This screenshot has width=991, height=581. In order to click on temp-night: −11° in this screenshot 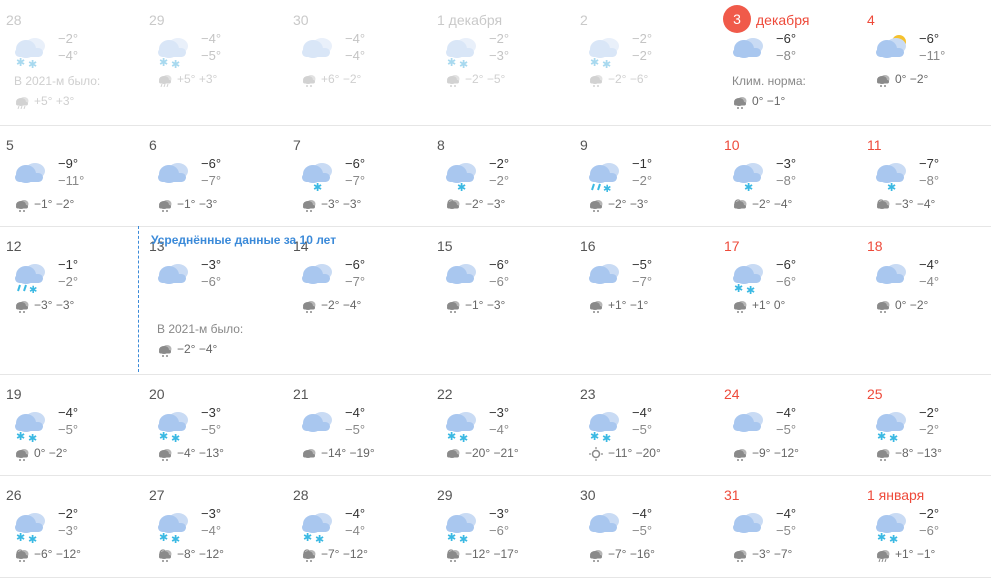, I will do `click(71, 180)`.